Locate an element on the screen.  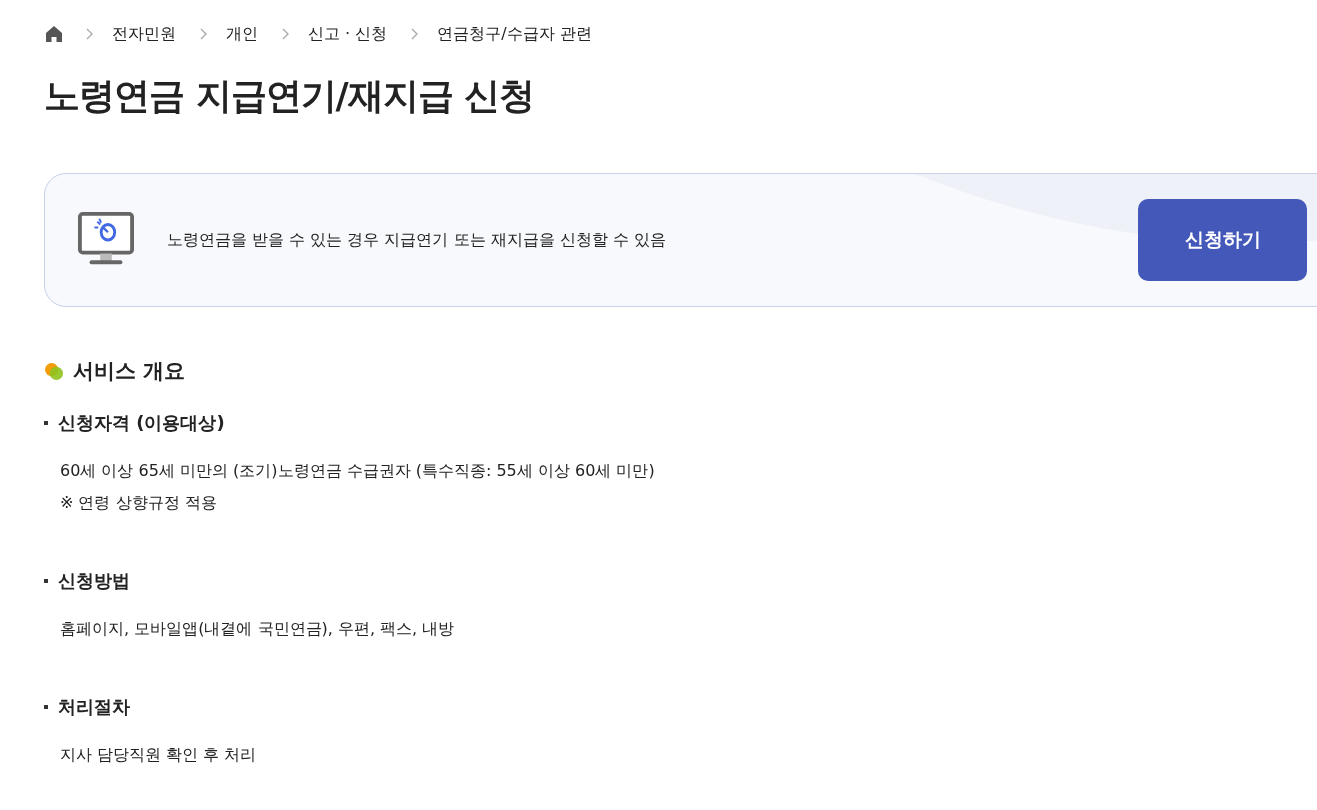
body-text: 홈페이지, 모바일앱(내곁에 국민연금), 우편, 팩스, 내방 is located at coordinates (258, 629).